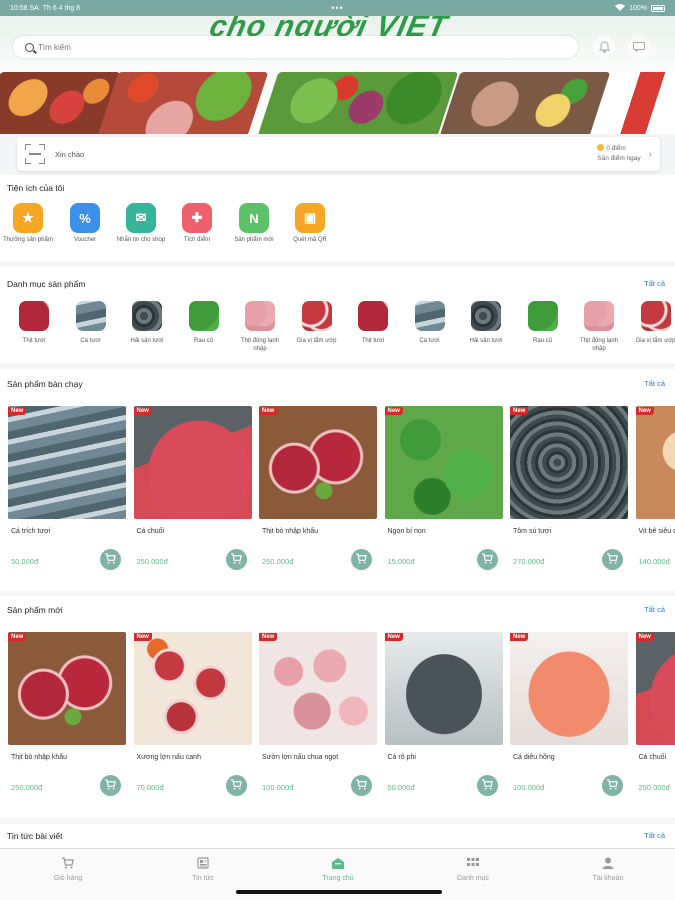 This screenshot has width=675, height=900. I want to click on product-card: New Xương lợn nấu canh 70.000đ, so click(192, 721).